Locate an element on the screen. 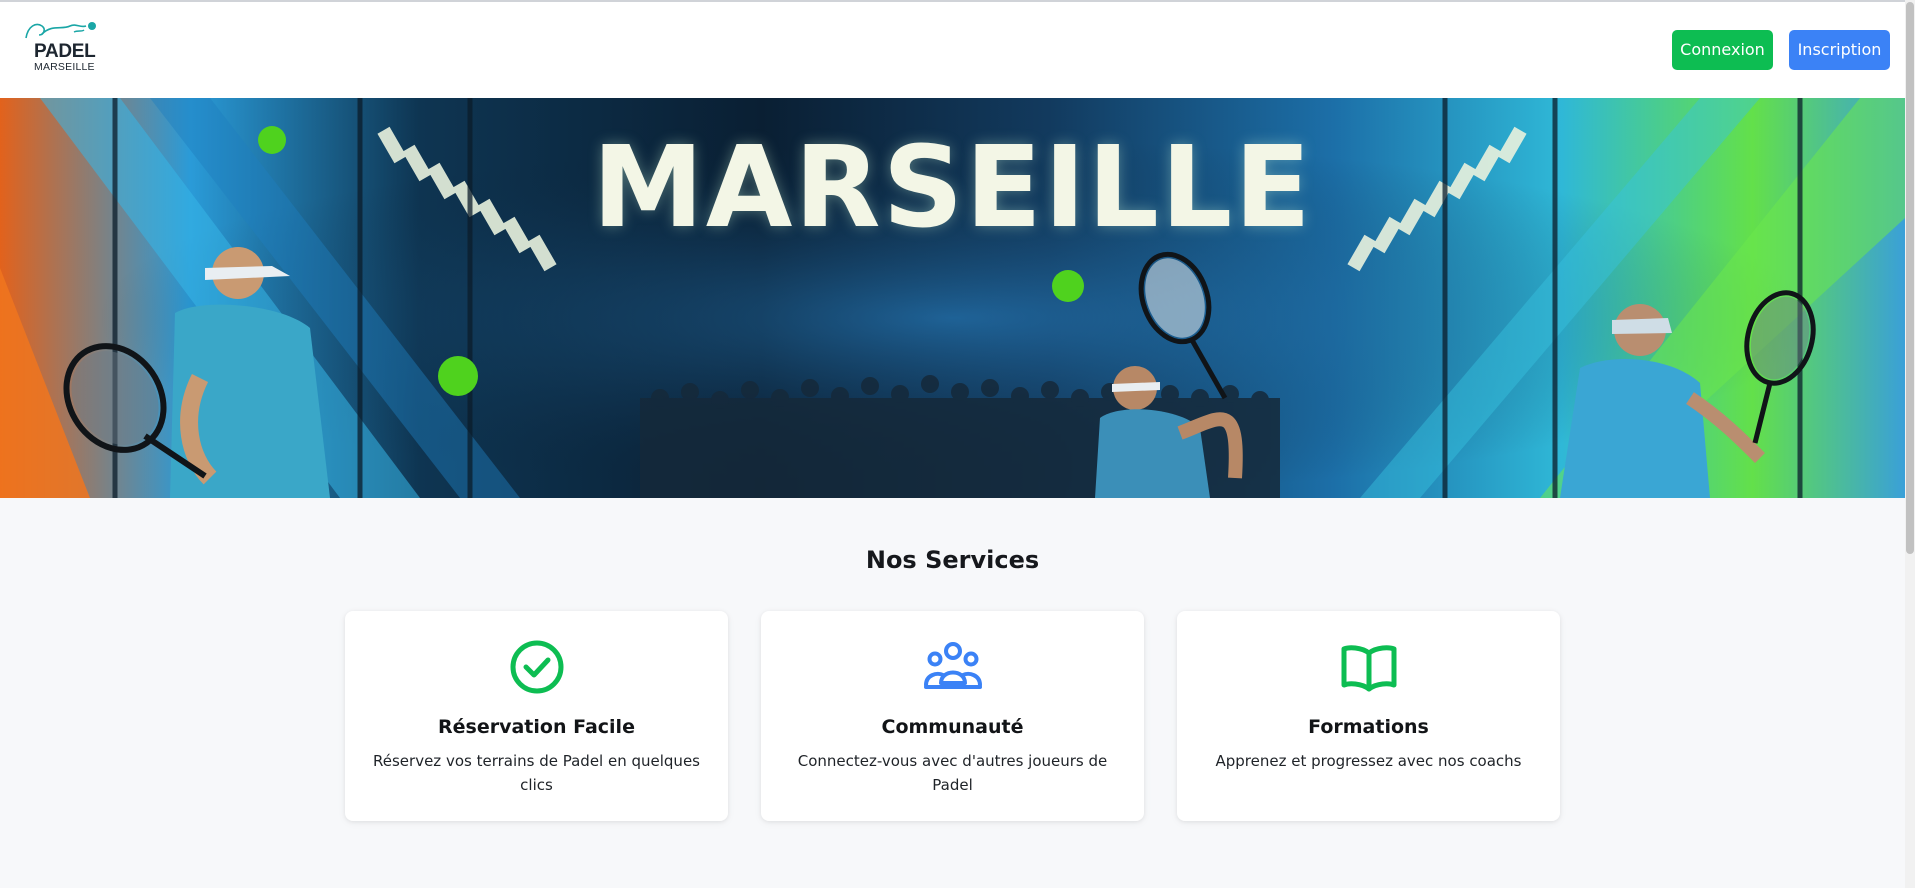 The height and width of the screenshot is (888, 1915). site-logo: PADEL MARSEILLE is located at coordinates (63, 48).